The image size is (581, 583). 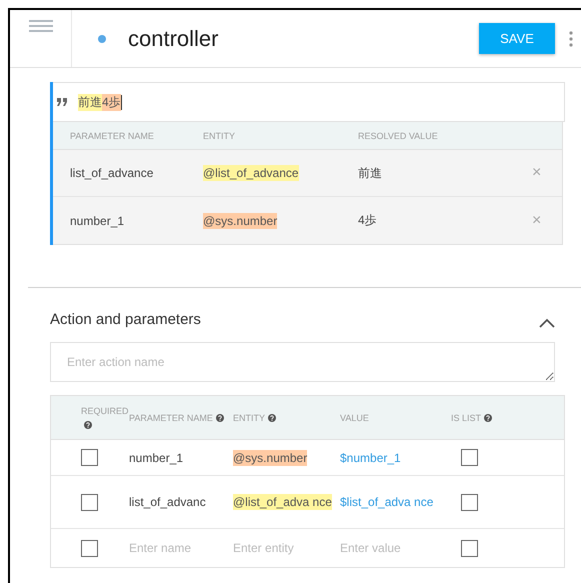 What do you see at coordinates (62, 102) in the screenshot?
I see `quote-icon` at bounding box center [62, 102].